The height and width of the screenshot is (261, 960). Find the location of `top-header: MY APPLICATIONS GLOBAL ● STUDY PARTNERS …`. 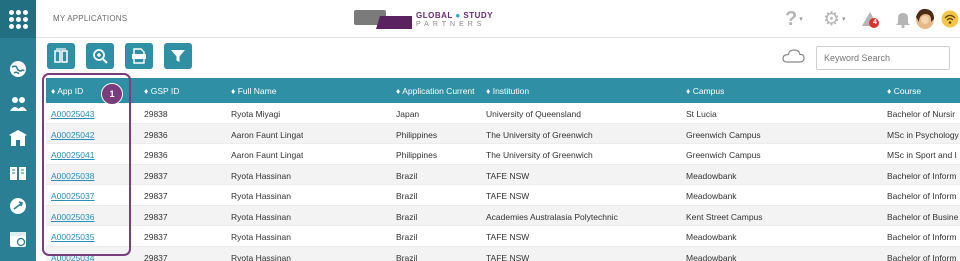

top-header: MY APPLICATIONS GLOBAL ● STUDY PARTNERS … is located at coordinates (498, 19).